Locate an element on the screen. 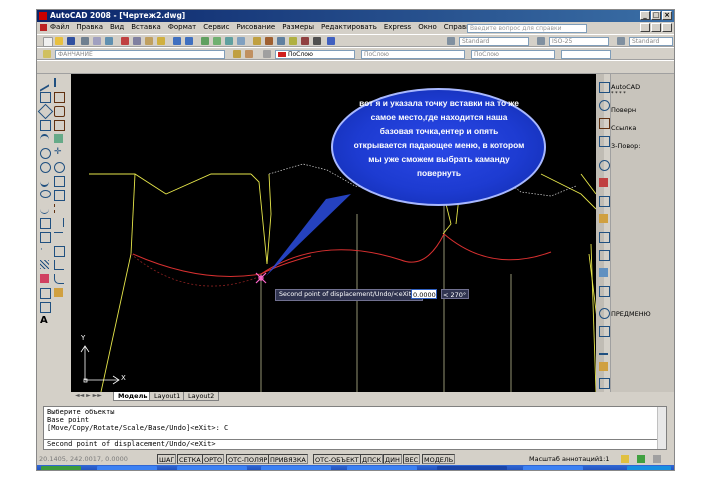  copy-icon is located at coordinates (137, 41).